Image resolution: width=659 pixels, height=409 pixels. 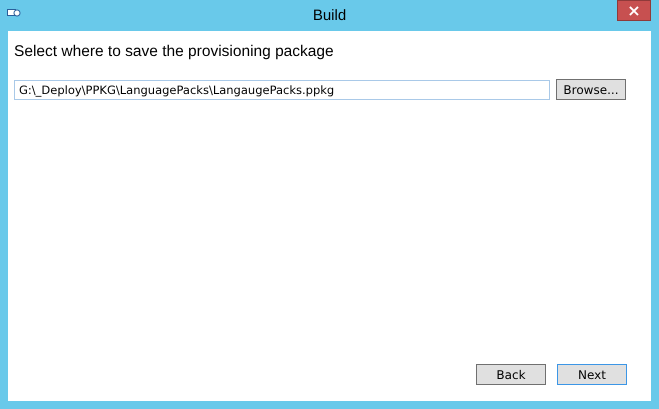 I want to click on close-button: ×, so click(x=634, y=10).